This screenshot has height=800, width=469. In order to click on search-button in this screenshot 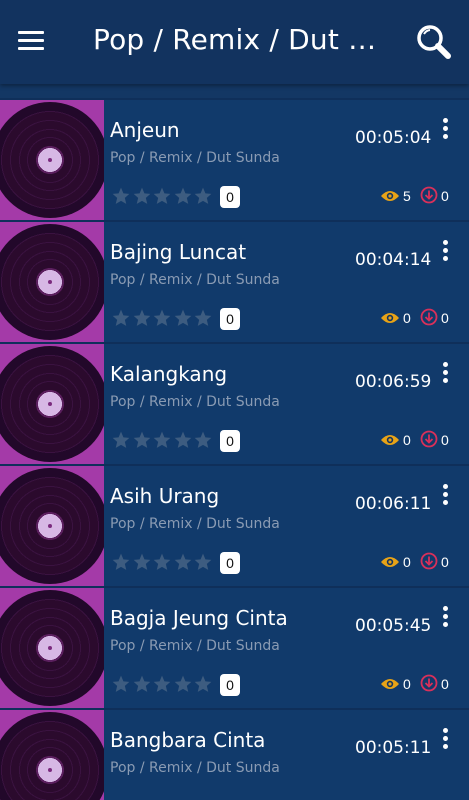, I will do `click(434, 42)`.